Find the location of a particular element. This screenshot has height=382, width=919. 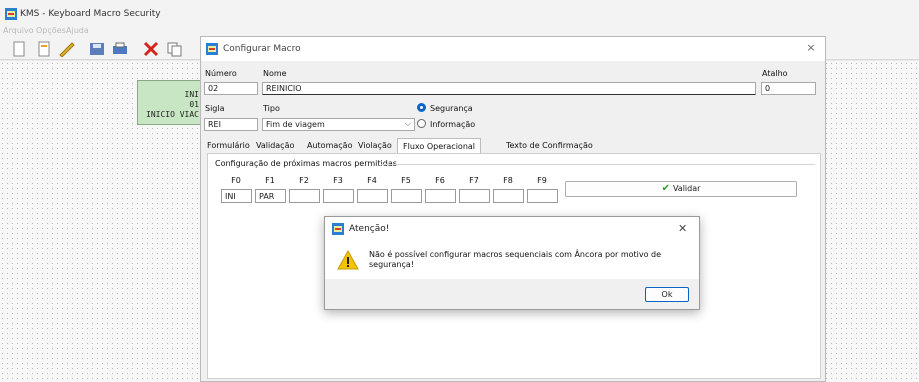

new-doc-icon is located at coordinates (44, 49).